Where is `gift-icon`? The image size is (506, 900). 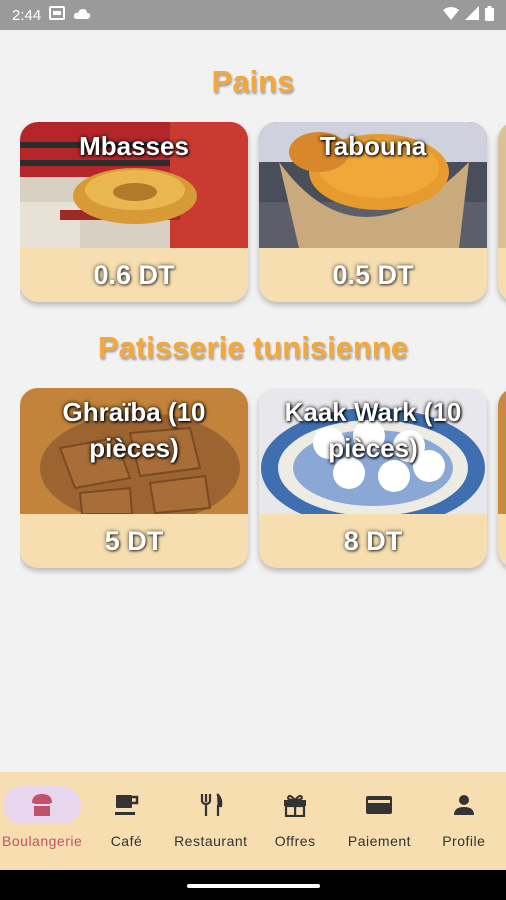 gift-icon is located at coordinates (295, 805).